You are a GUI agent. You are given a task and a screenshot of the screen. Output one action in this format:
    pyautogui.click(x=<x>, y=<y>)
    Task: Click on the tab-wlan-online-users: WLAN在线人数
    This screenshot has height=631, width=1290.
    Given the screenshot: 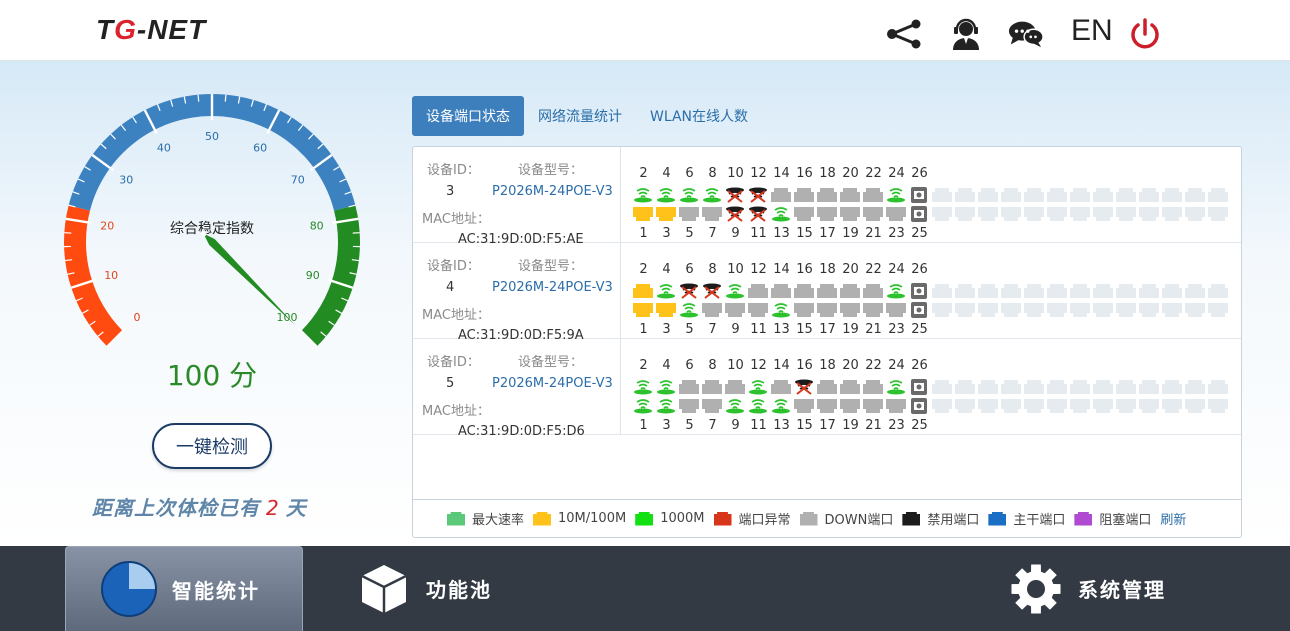 What is the action you would take?
    pyautogui.click(x=699, y=116)
    